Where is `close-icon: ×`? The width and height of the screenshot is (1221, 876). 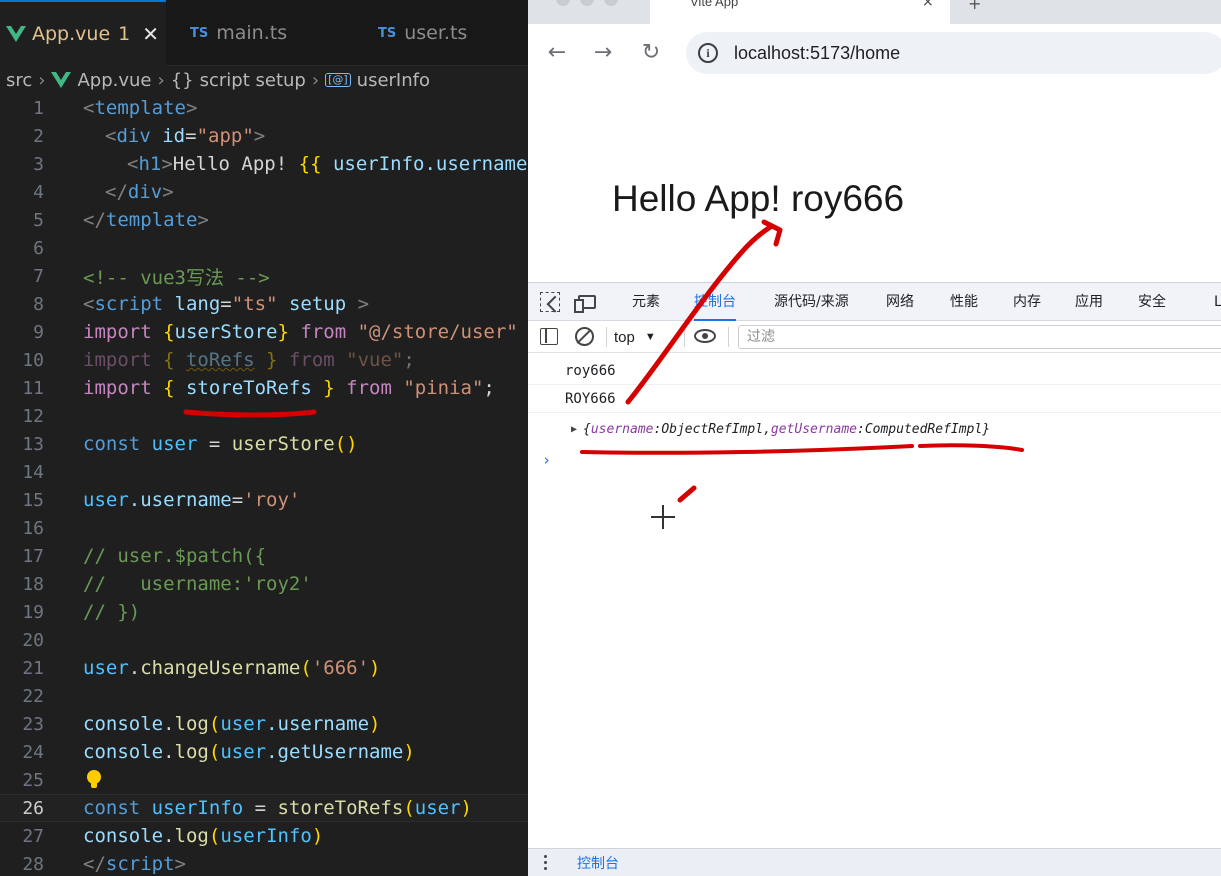
close-icon: × is located at coordinates (928, 5).